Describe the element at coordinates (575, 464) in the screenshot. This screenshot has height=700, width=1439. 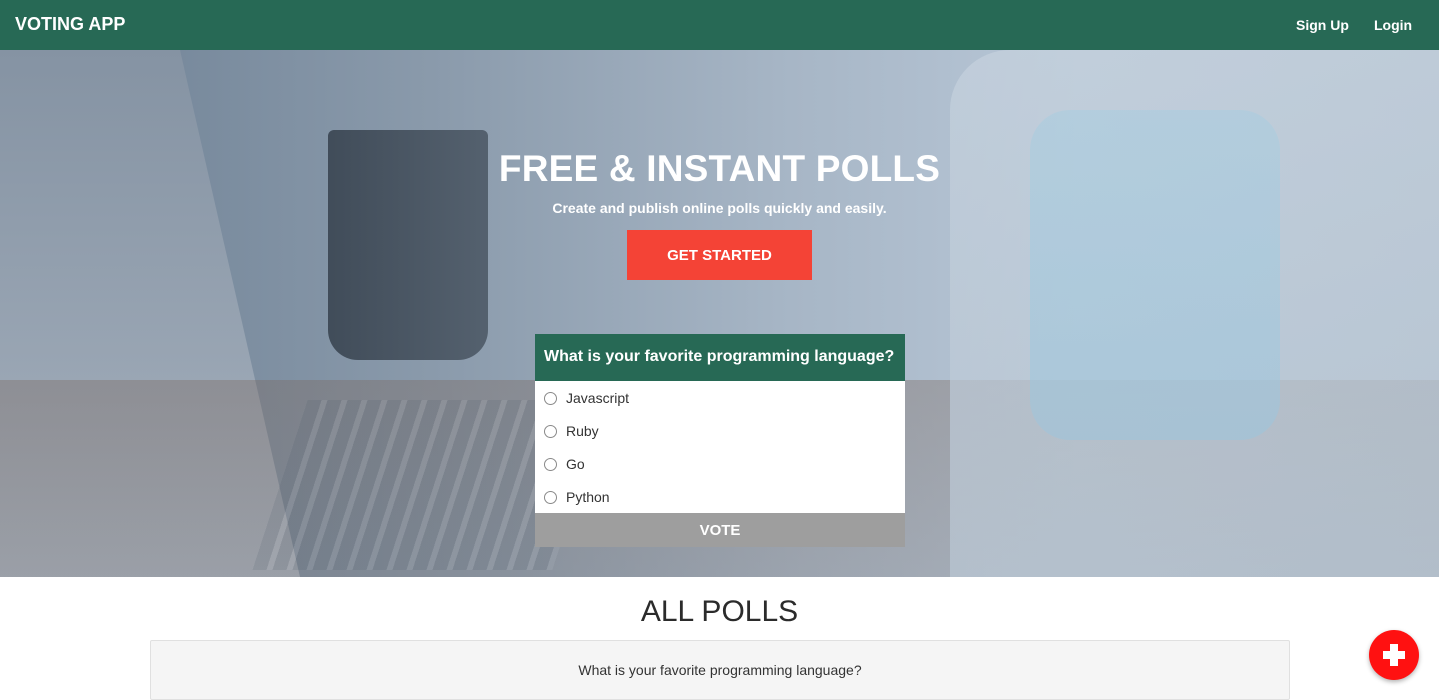
I see `poll-option-label: Go` at that location.